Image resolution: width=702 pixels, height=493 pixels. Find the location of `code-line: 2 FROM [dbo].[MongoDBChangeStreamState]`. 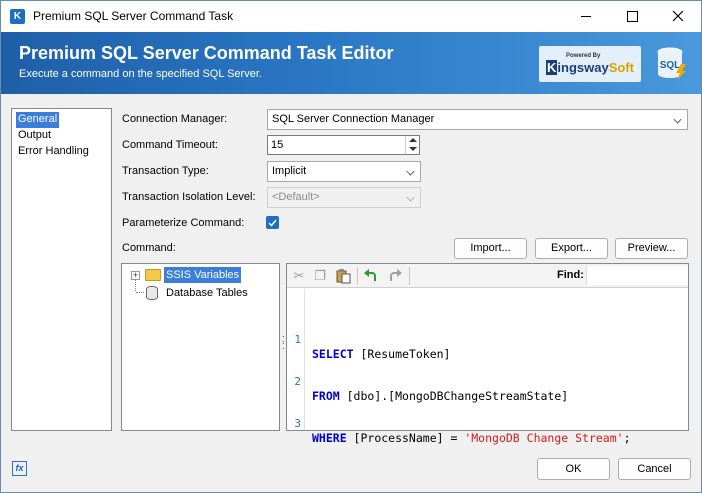

code-line: 2 FROM [dbo].[MongoDBChangeStreamState] is located at coordinates (427, 382).